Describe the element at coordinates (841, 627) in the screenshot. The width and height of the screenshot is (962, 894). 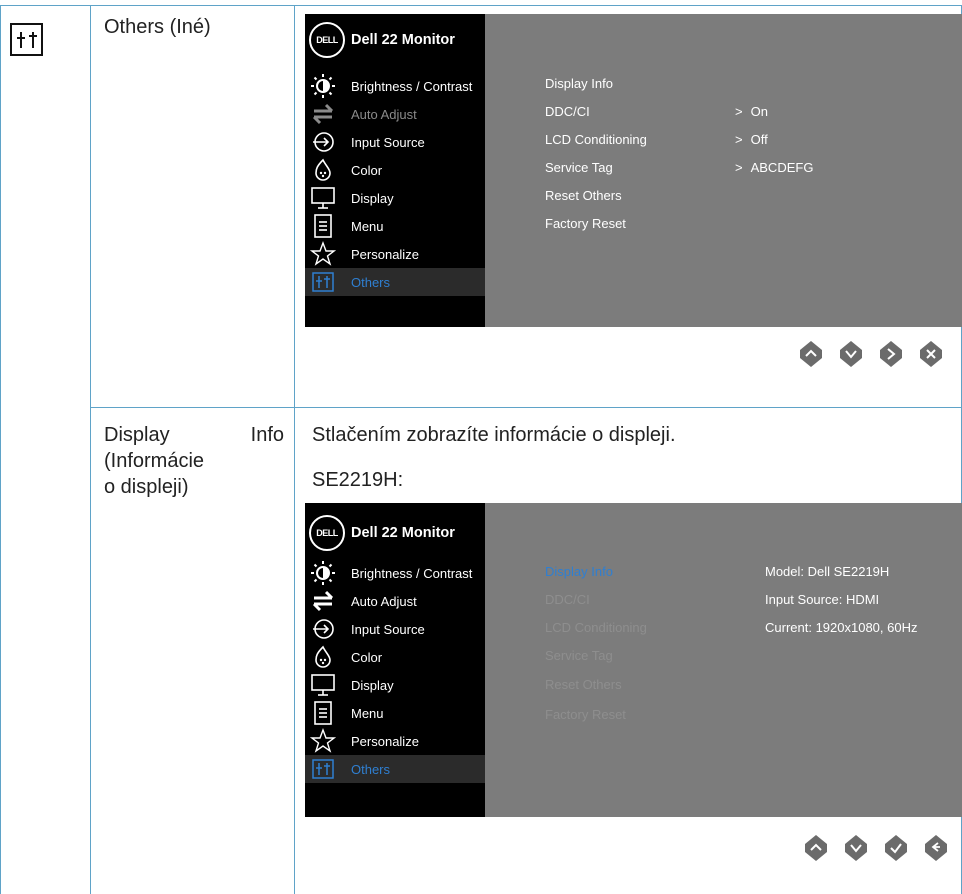
I see `info-current-mode: Current: 1920x1080, 60Hz` at that location.